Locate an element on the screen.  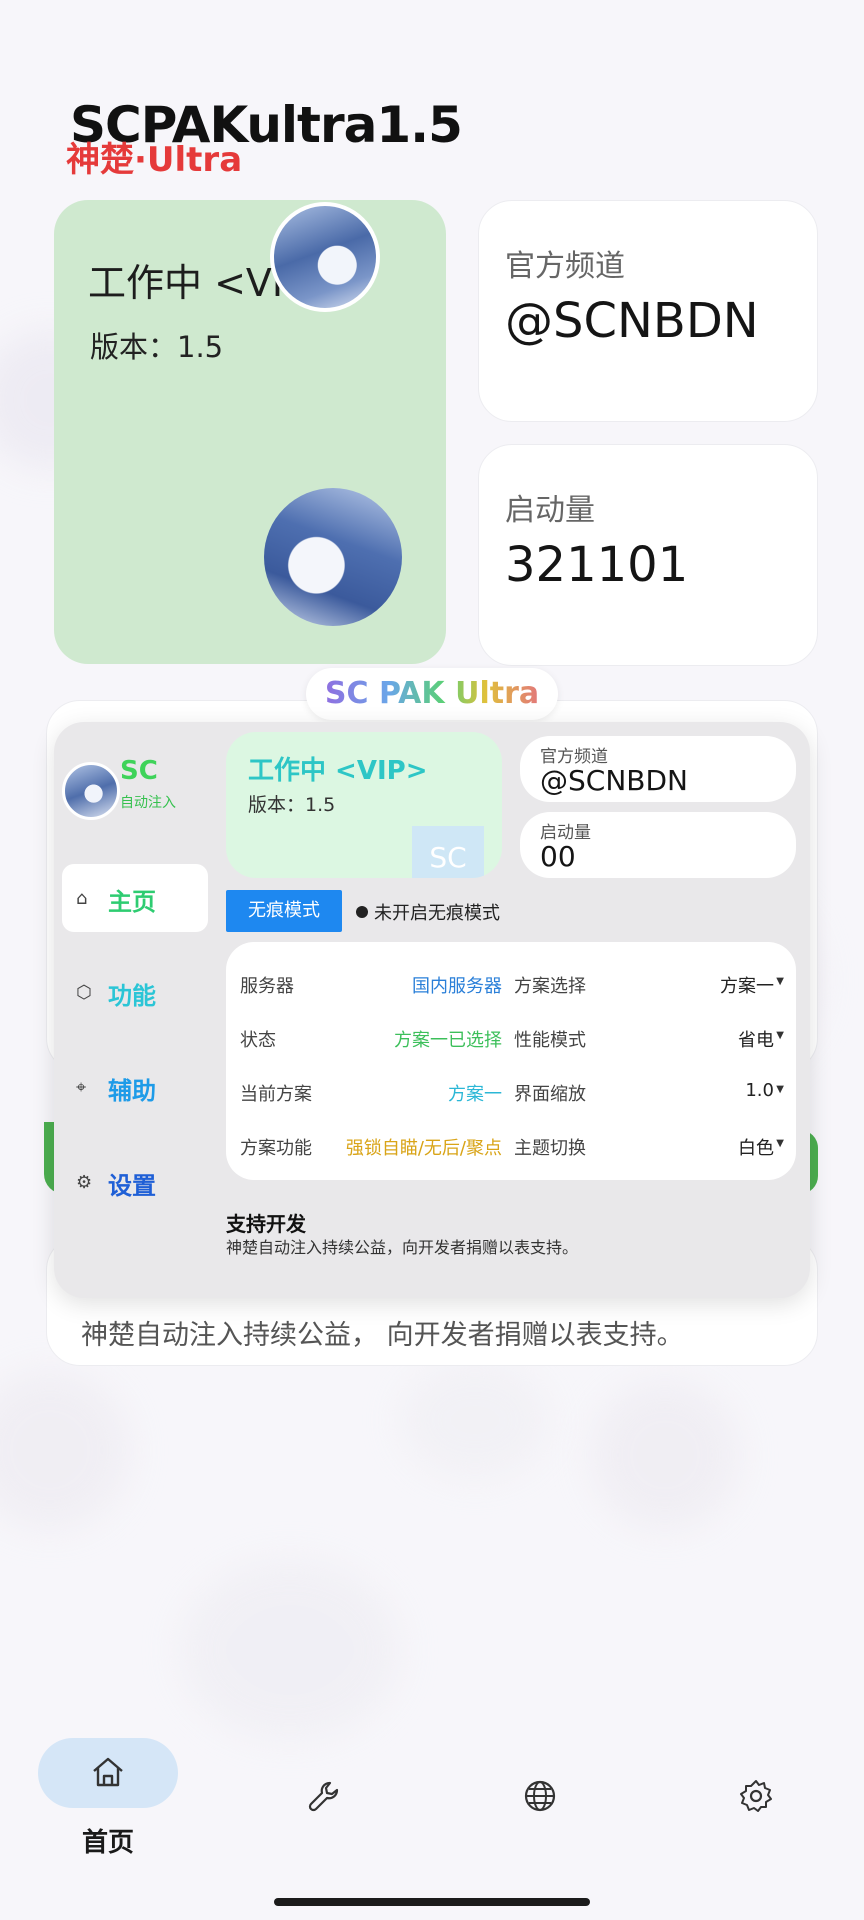
launch-count-value: 321101 is located at coordinates (597, 565).